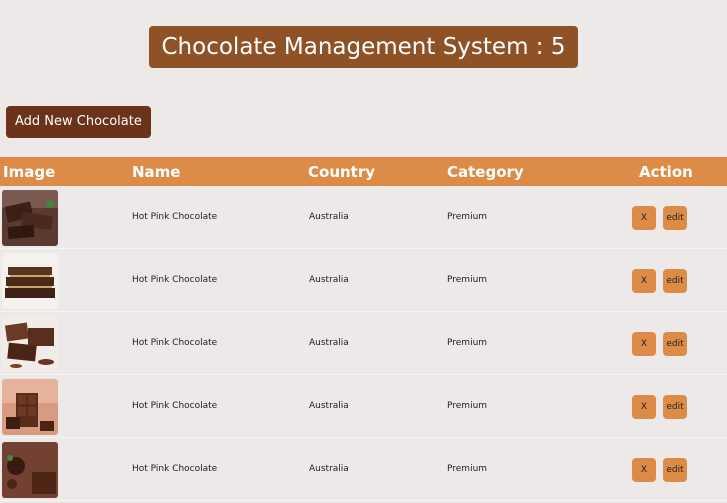 The image size is (727, 503). What do you see at coordinates (342, 172) in the screenshot?
I see `column-header-country: Country` at bounding box center [342, 172].